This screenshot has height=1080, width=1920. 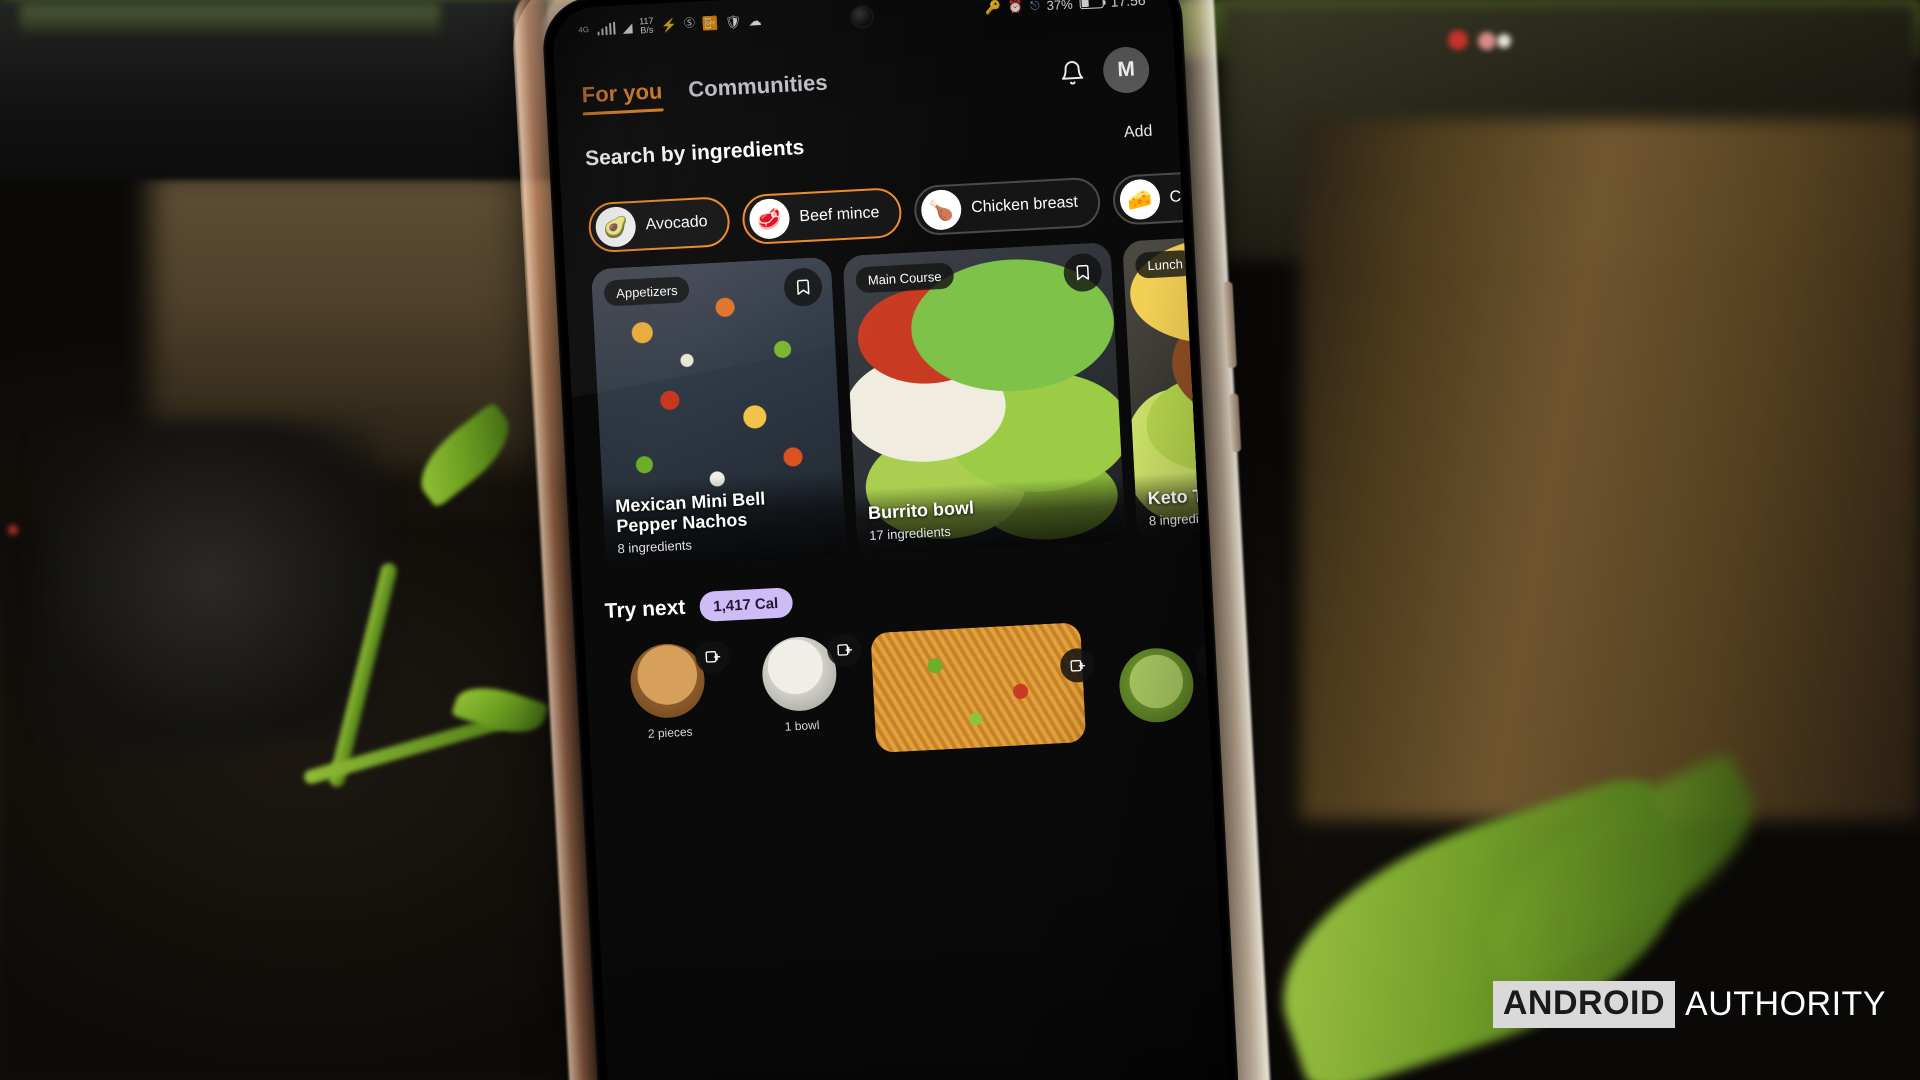 I want to click on bell-icon, so click(x=1072, y=72).